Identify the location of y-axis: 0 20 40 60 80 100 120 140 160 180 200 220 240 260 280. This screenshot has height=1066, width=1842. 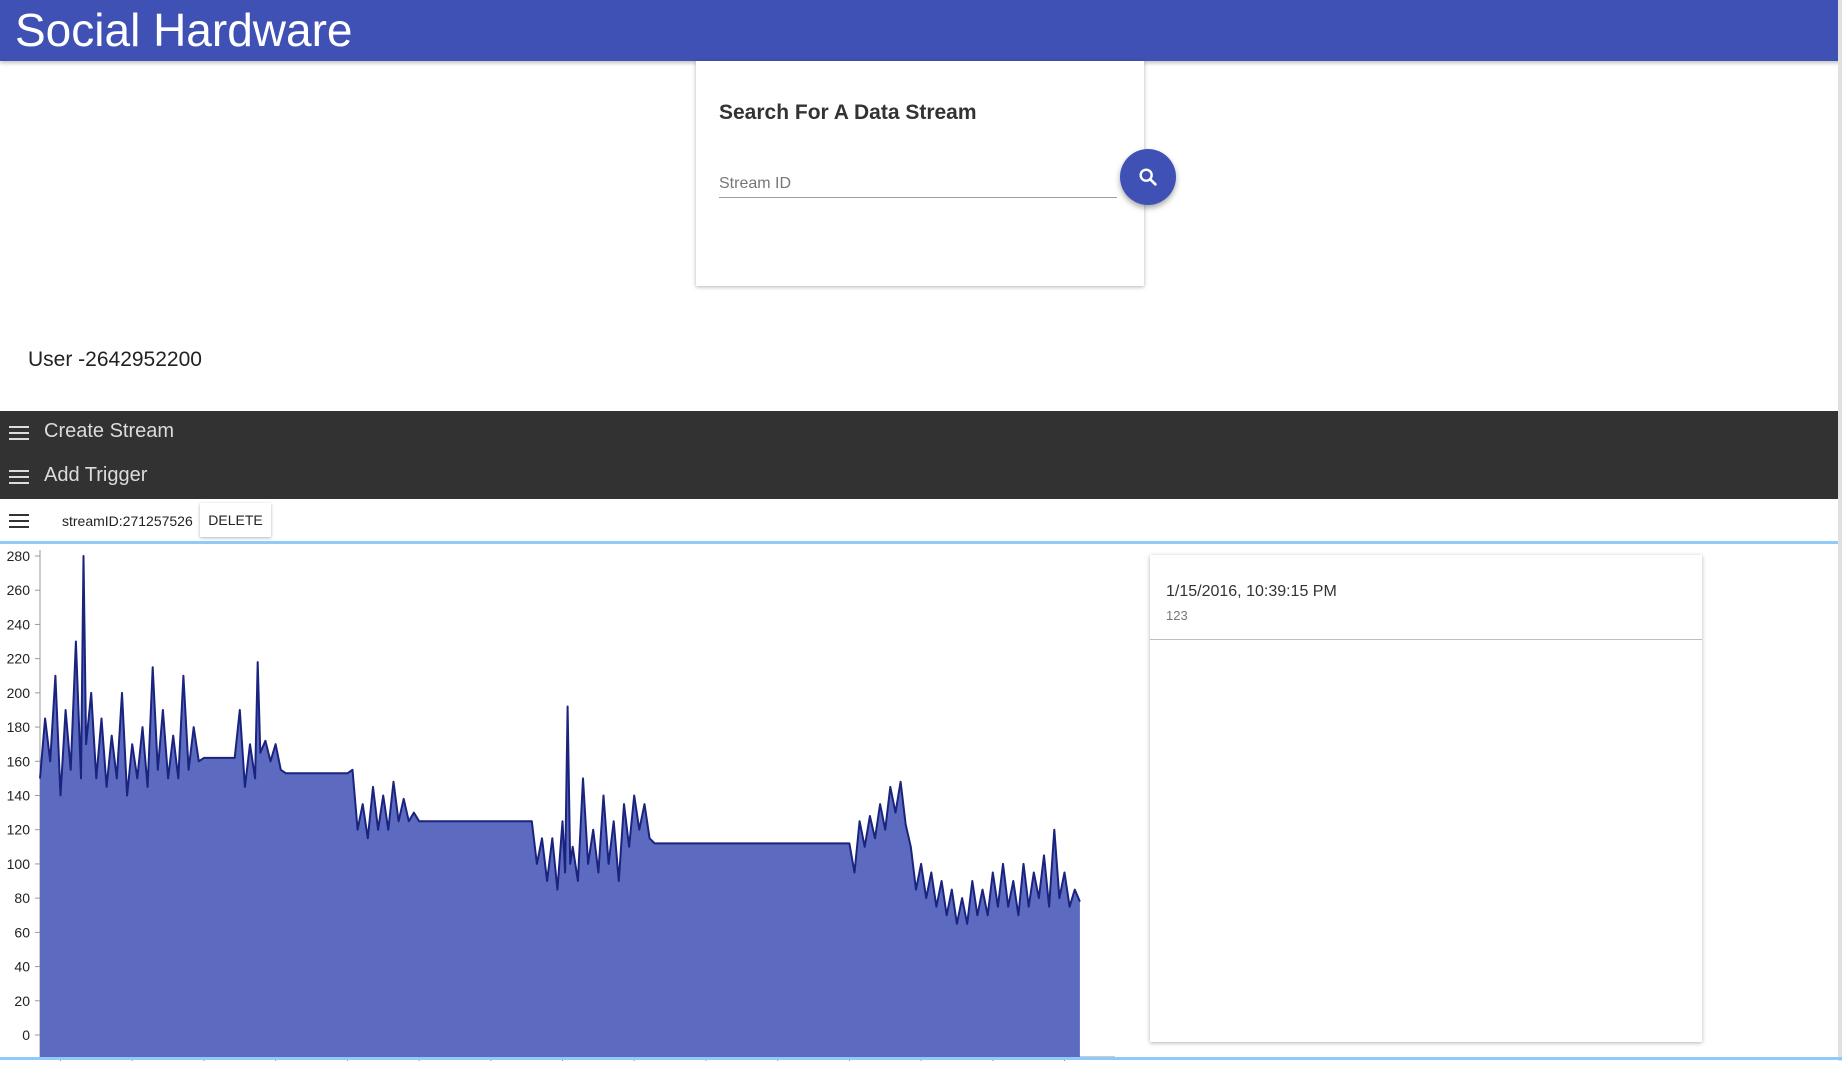
(24, 802).